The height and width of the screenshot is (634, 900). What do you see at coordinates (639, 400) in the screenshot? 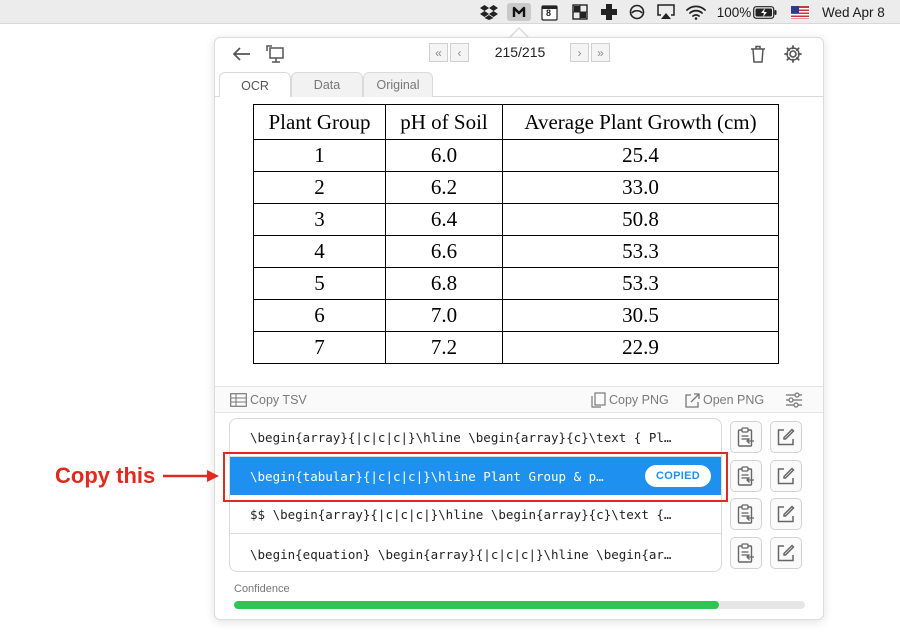
I see `copy-png-label: Copy PNG` at bounding box center [639, 400].